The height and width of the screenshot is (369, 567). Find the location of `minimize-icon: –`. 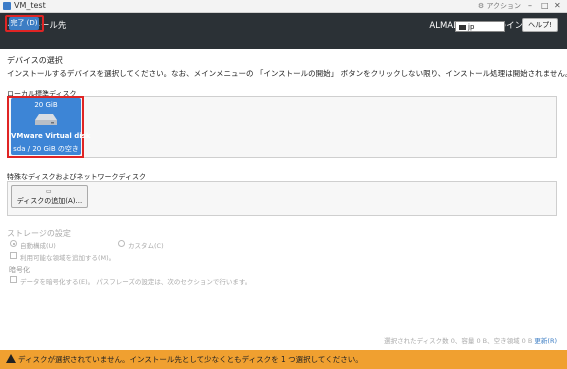

minimize-icon: – is located at coordinates (530, 5).